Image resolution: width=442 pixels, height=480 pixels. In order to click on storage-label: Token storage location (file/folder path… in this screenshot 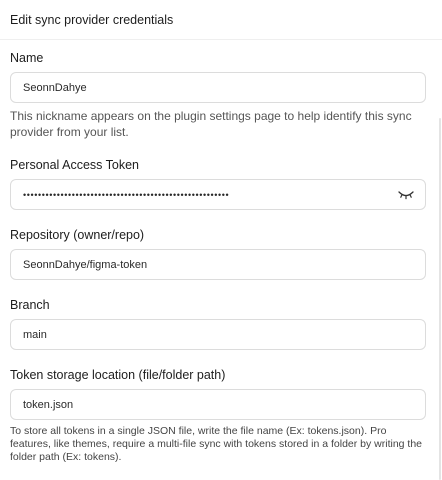, I will do `click(118, 375)`.